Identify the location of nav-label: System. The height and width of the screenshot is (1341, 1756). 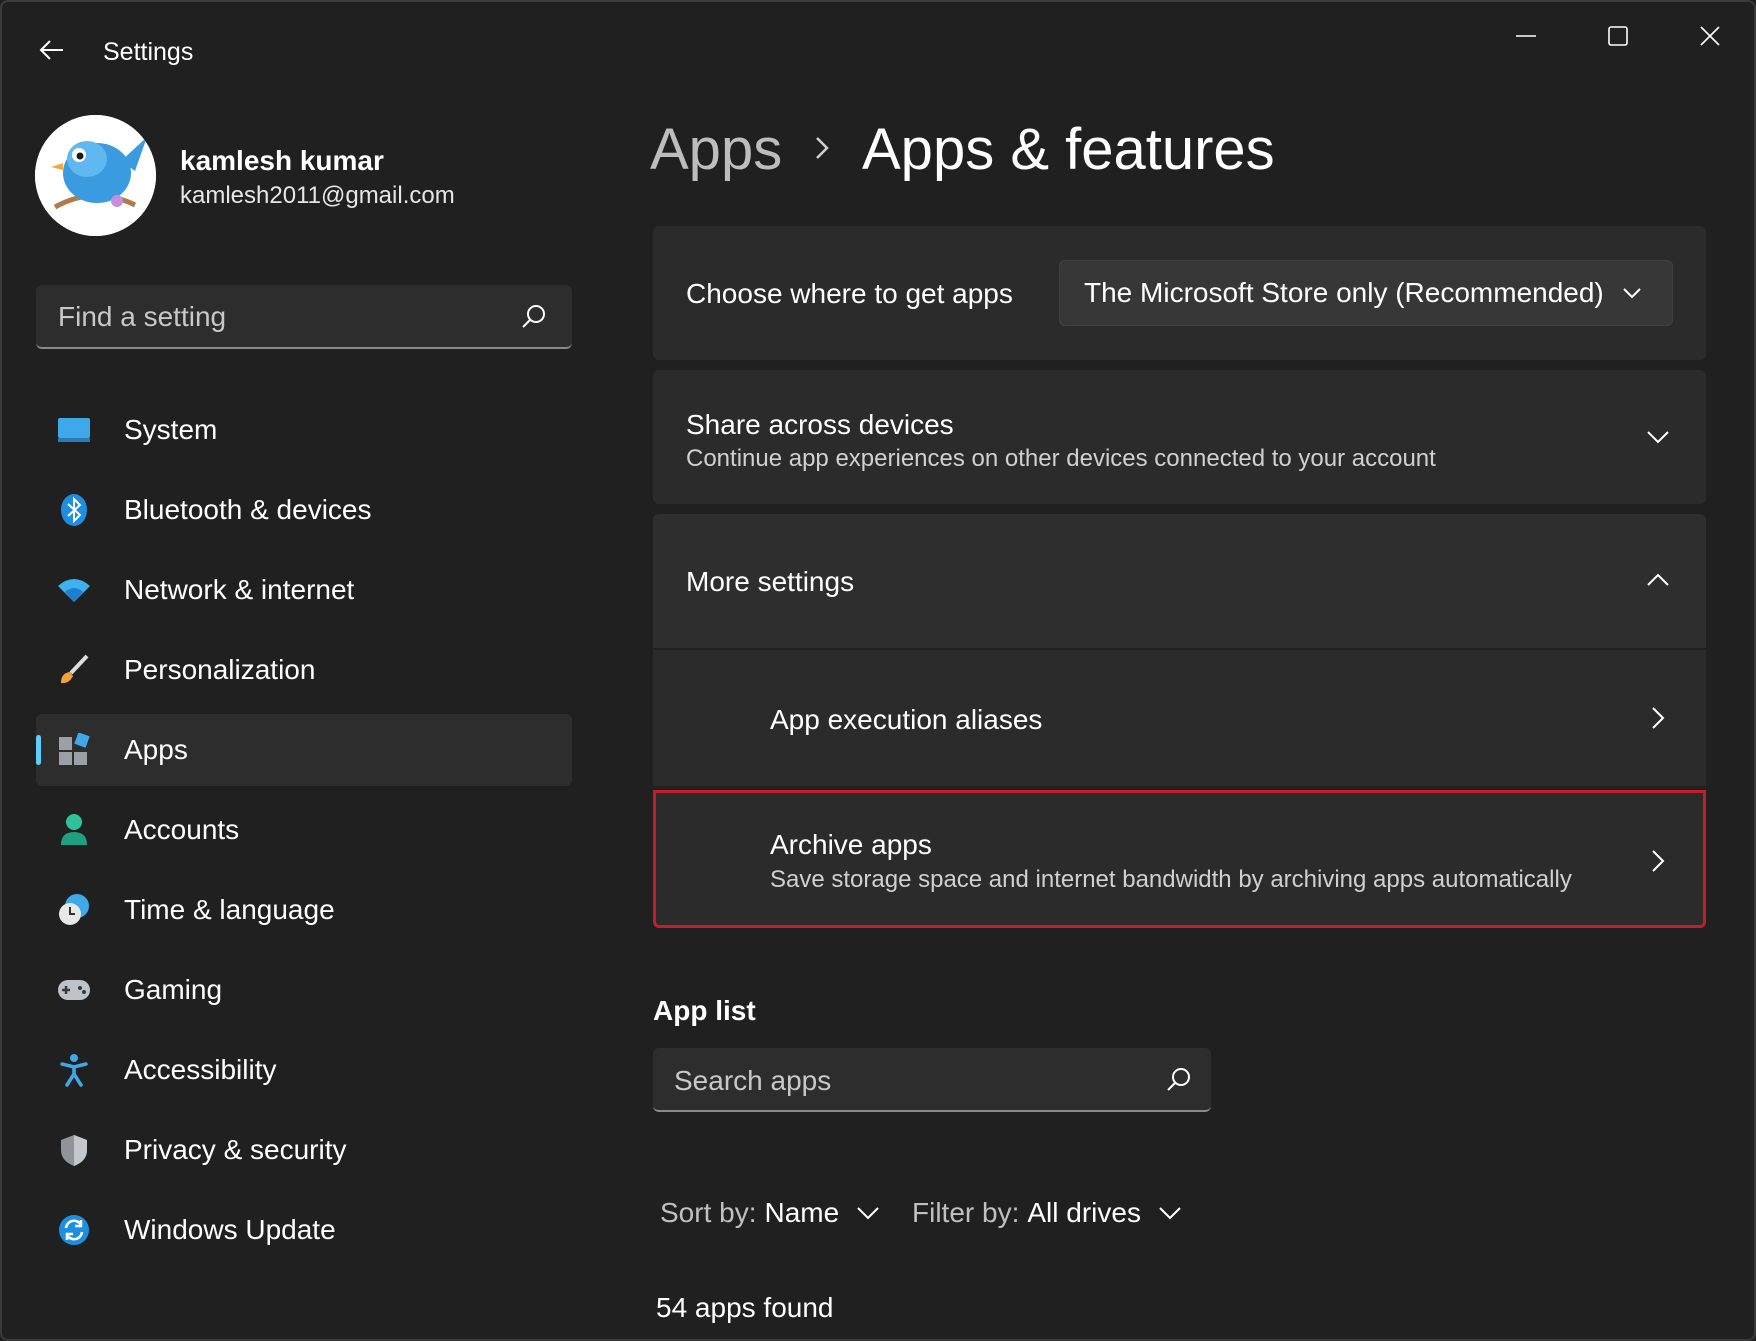
(171, 429).